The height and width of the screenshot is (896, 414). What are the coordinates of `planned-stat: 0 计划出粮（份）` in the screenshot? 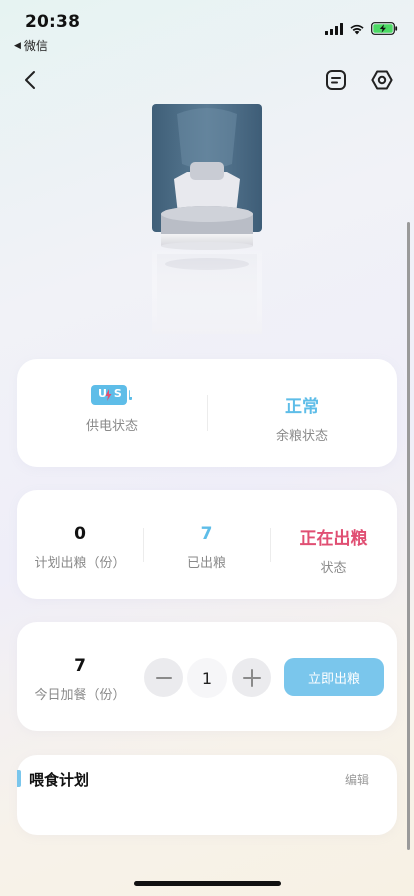 It's located at (80, 547).